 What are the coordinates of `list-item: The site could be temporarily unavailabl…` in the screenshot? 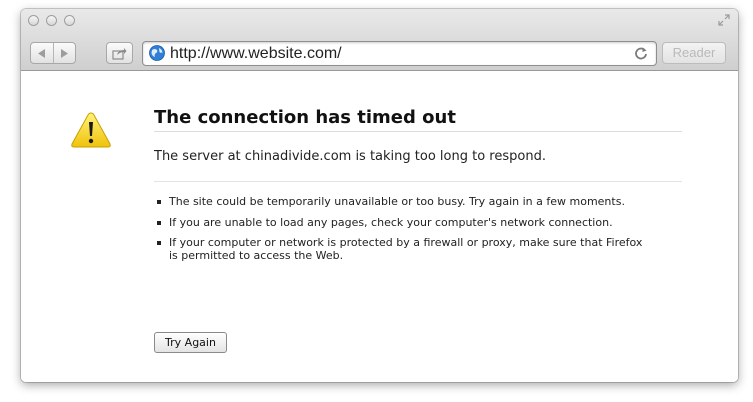 It's located at (404, 202).